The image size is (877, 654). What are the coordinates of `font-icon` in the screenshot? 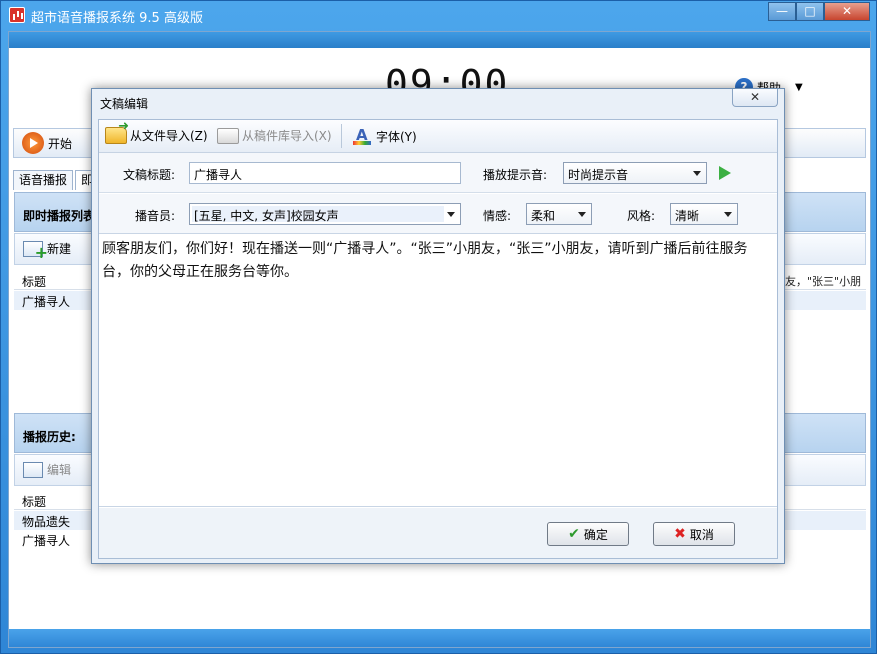 It's located at (363, 135).